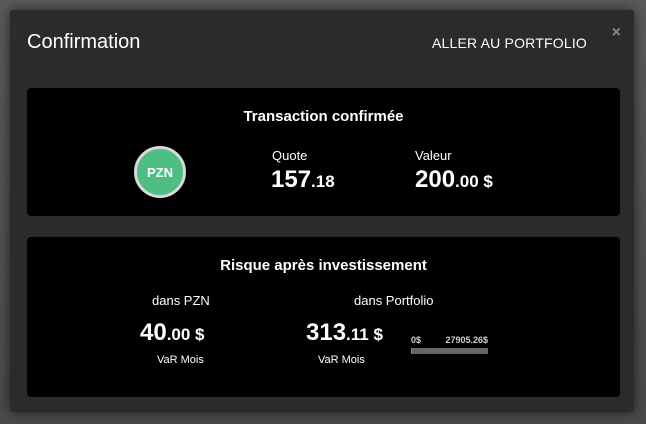 The height and width of the screenshot is (424, 646). Describe the element at coordinates (180, 360) in the screenshot. I see `pzn-var-label: VaR Mois` at that location.